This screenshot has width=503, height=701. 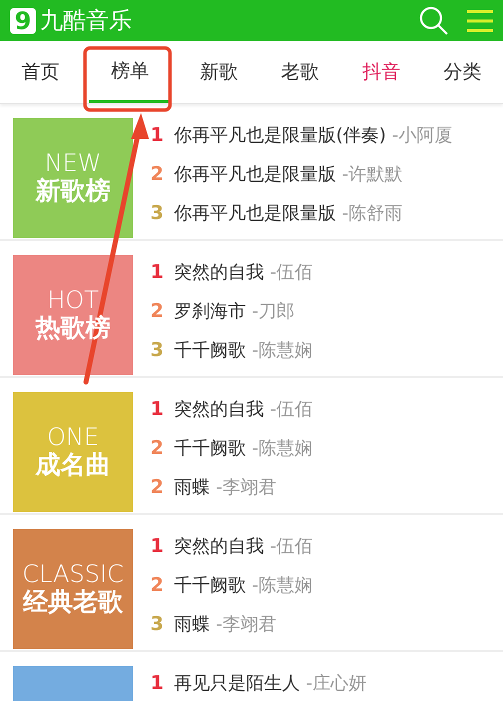 What do you see at coordinates (219, 72) in the screenshot?
I see `nav-tab: 新歌` at bounding box center [219, 72].